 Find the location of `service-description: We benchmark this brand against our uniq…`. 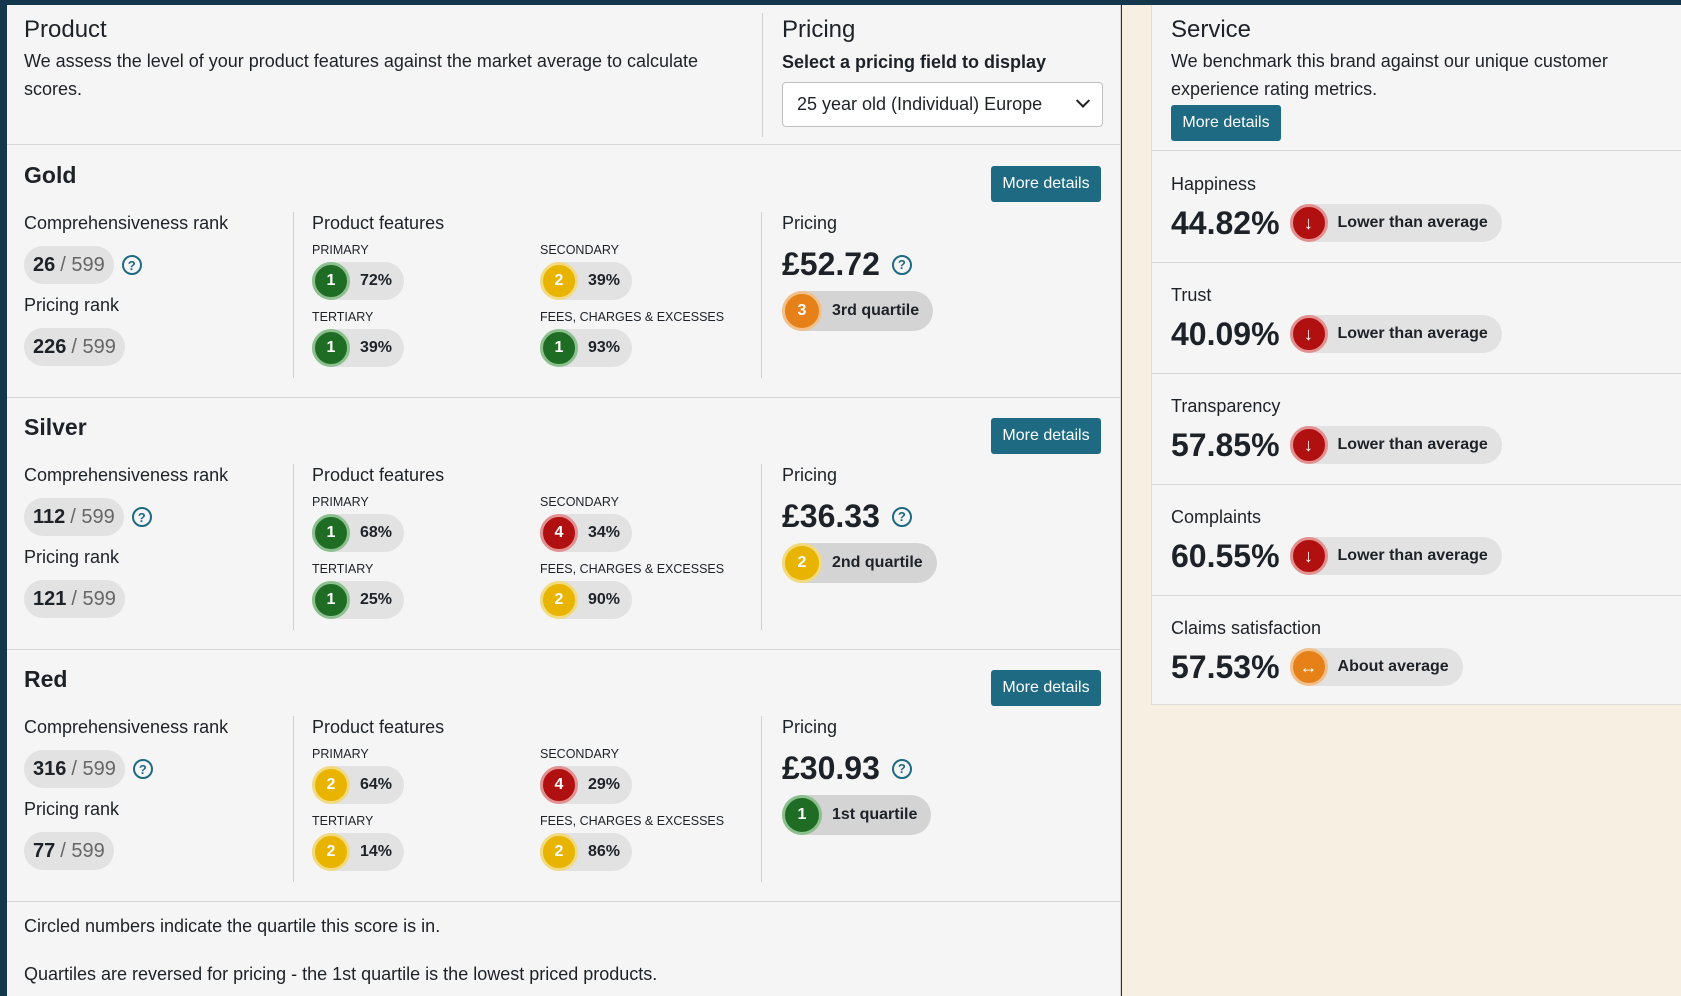

service-description: We benchmark this brand against our uniq… is located at coordinates (1389, 75).